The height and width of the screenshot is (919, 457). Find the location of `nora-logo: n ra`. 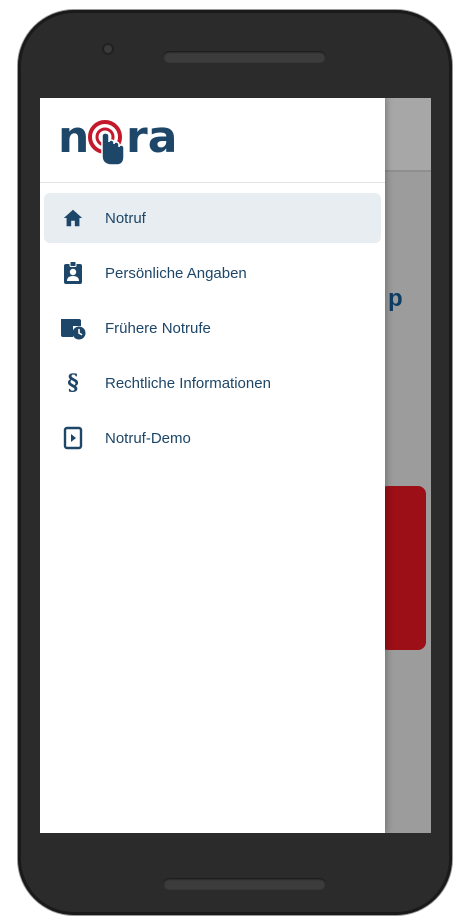

nora-logo: n ra is located at coordinates (123, 139).